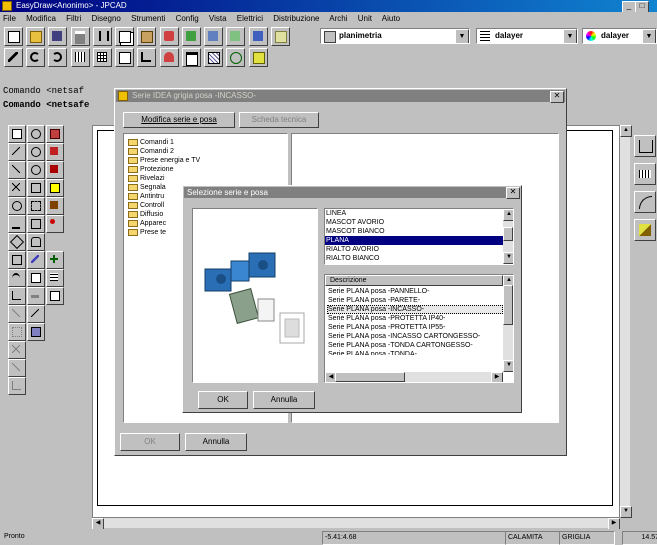  What do you see at coordinates (7, 6) in the screenshot?
I see `app-icon` at bounding box center [7, 6].